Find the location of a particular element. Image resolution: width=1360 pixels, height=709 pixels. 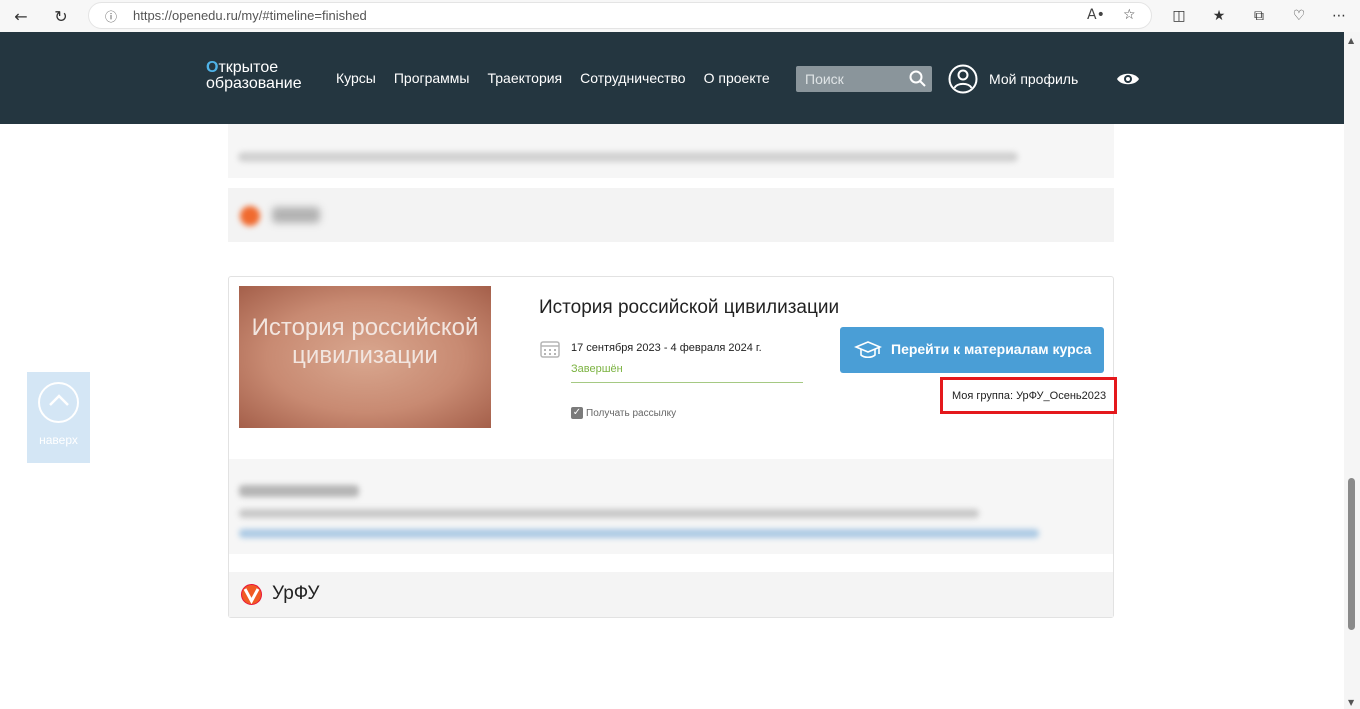

course-cover-image: История российской цивилизации is located at coordinates (365, 357).